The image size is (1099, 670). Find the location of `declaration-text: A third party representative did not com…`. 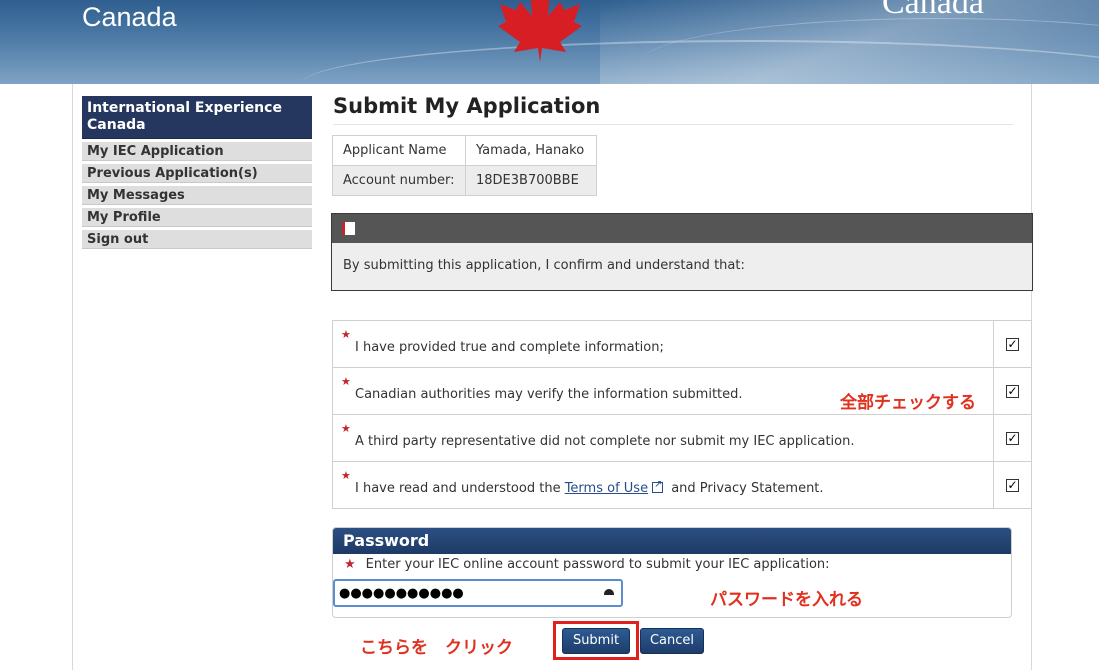

declaration-text: A third party representative did not com… is located at coordinates (605, 441).